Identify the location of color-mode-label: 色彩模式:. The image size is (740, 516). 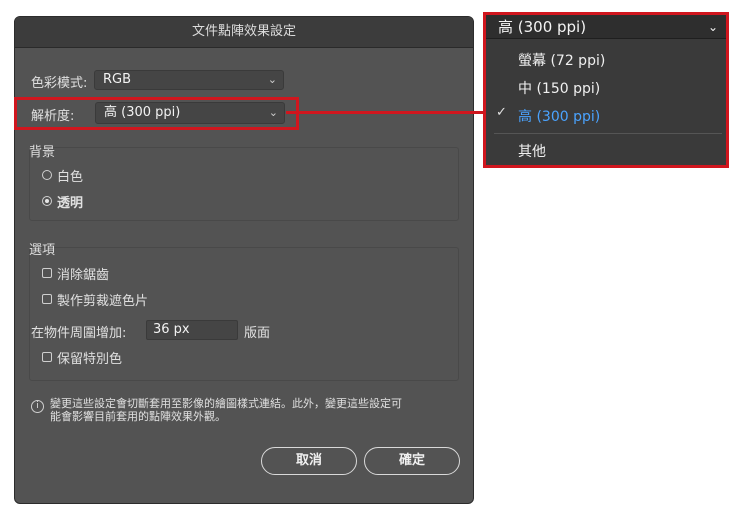
(59, 83).